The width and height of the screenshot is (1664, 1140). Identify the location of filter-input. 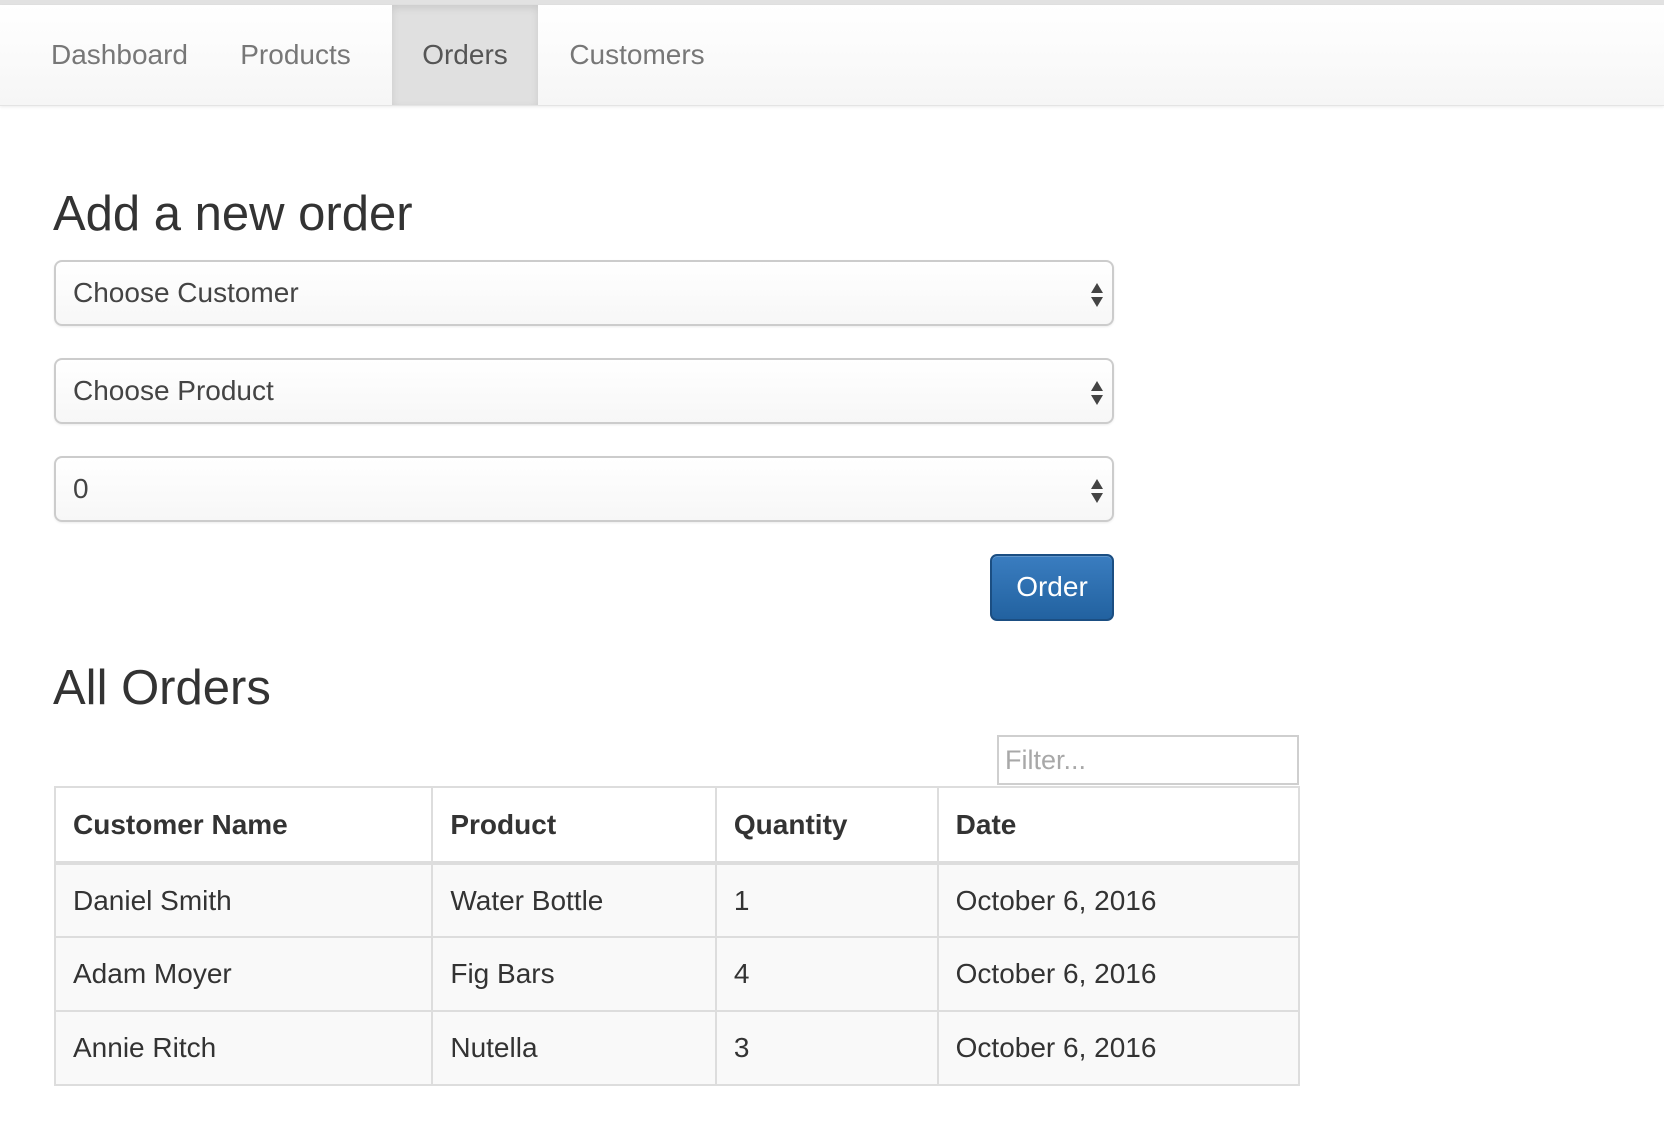
(1148, 760).